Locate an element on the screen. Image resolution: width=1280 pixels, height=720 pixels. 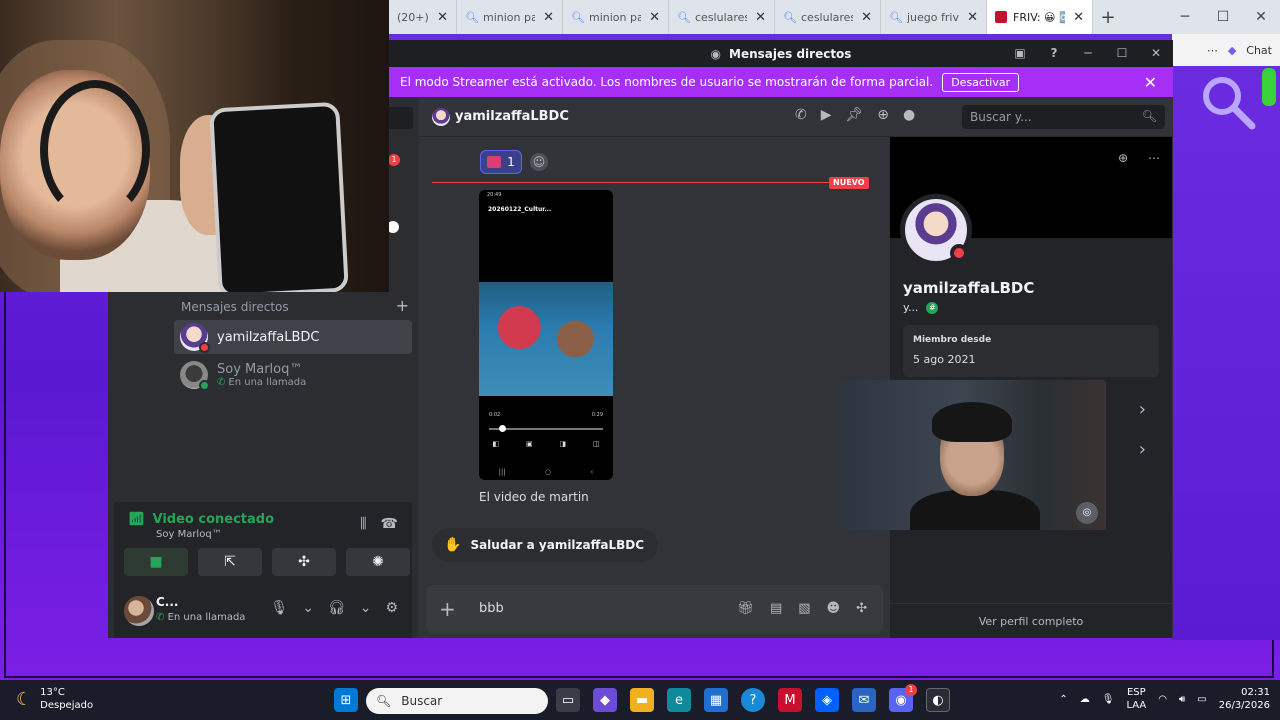
soundboard-button: ✺ is located at coordinates (378, 562).